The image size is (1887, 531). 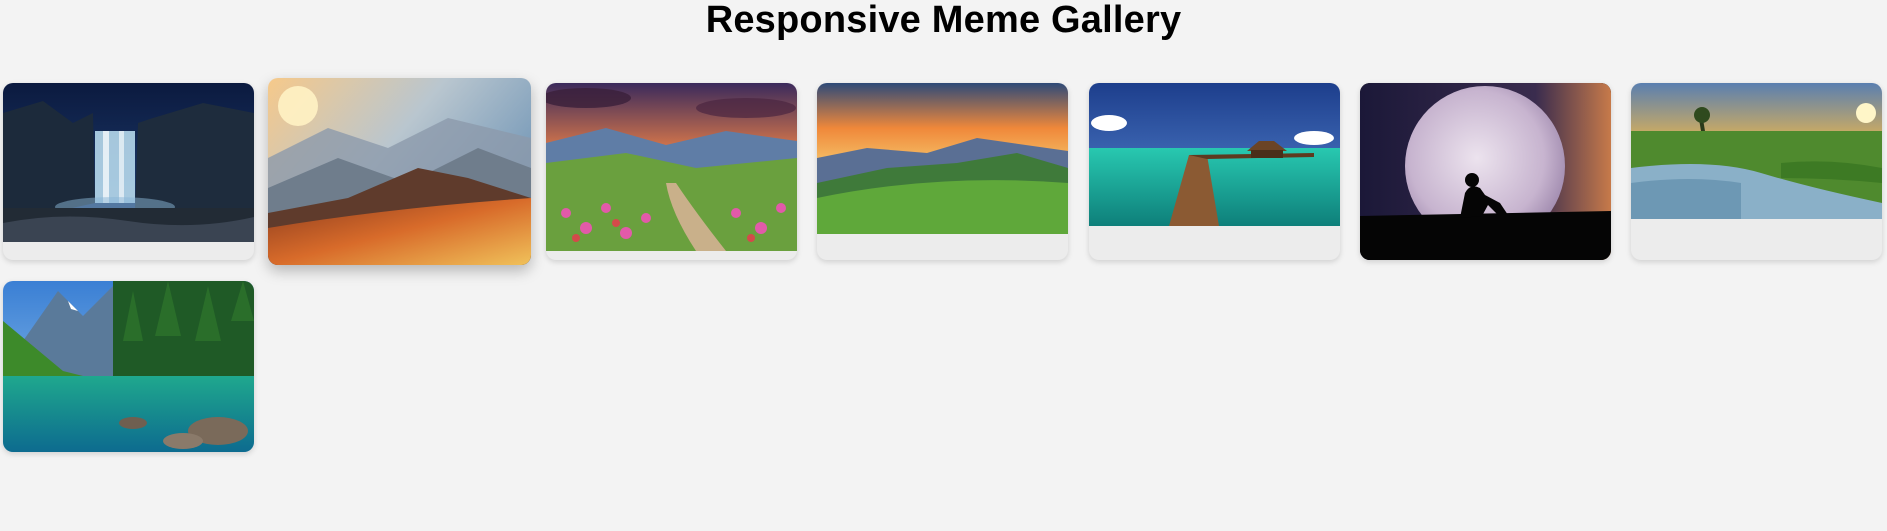 I want to click on pier-image, so click(x=1214, y=154).